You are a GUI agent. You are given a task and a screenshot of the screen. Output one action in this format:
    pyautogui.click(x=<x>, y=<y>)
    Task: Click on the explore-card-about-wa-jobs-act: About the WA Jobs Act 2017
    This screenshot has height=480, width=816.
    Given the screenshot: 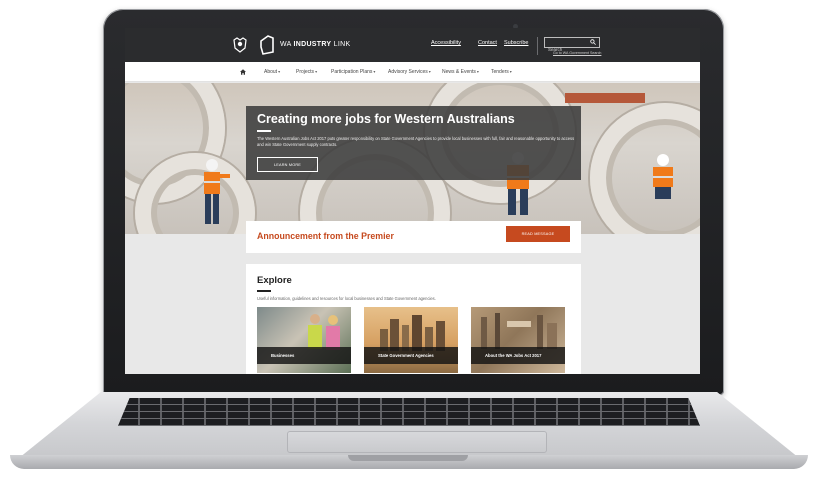 What is the action you would take?
    pyautogui.click(x=518, y=340)
    